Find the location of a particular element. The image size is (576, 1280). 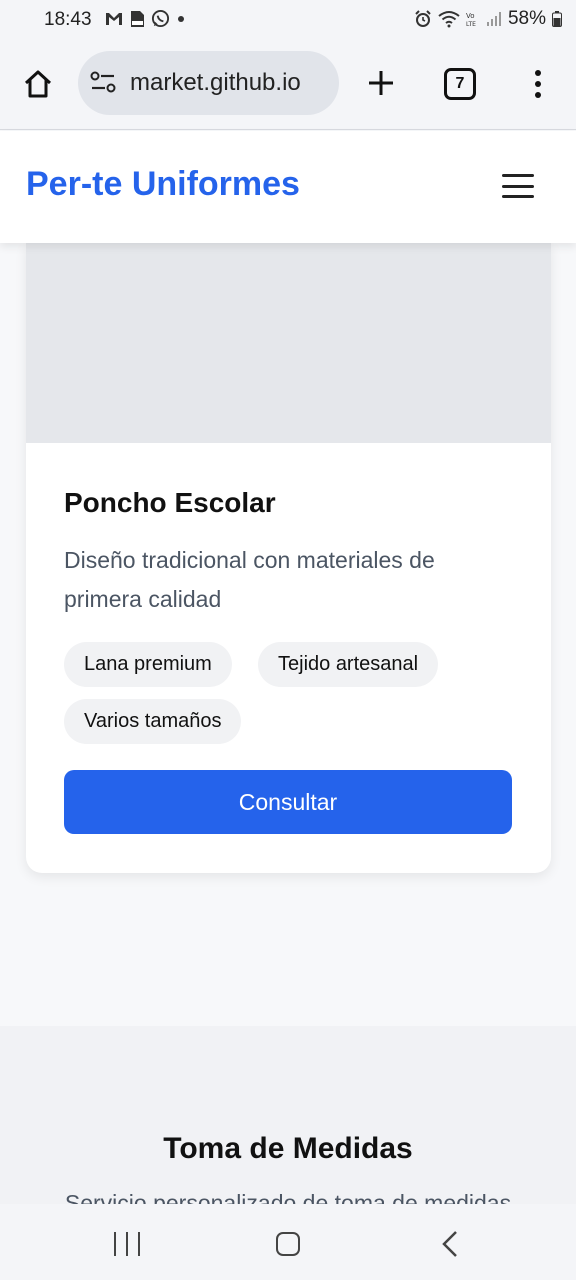

notification-icons is located at coordinates (145, 18).